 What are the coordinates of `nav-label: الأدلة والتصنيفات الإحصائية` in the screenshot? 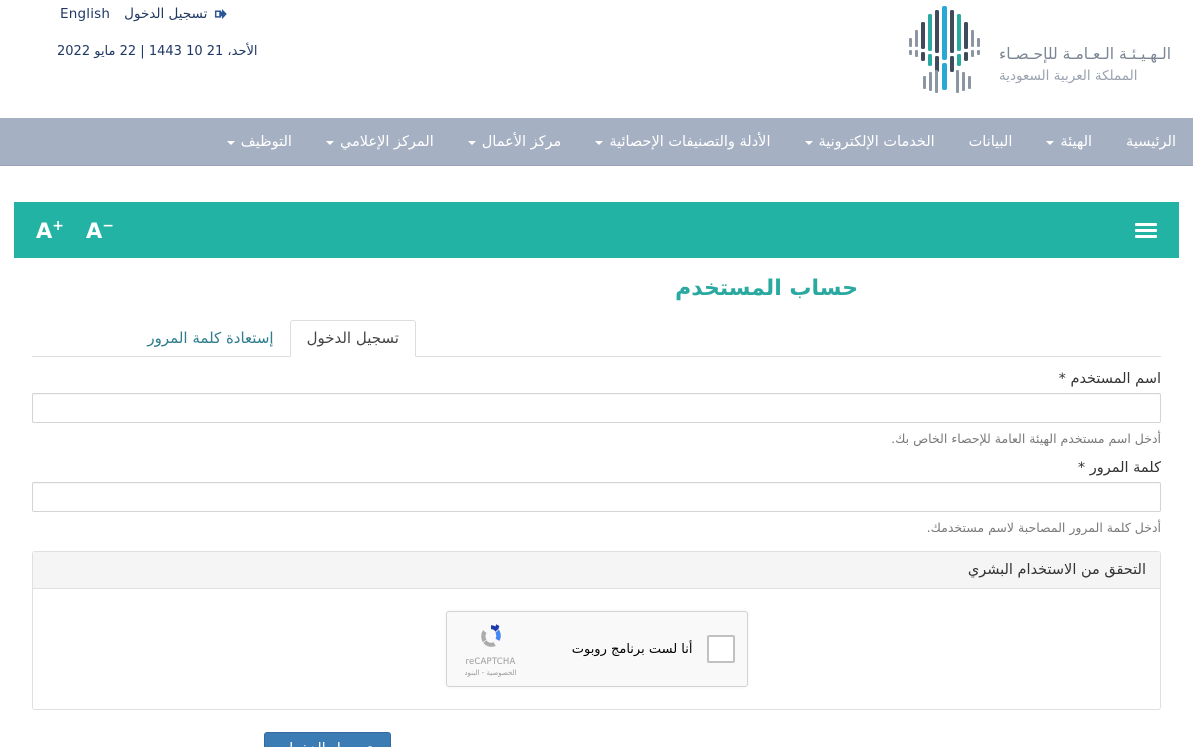 It's located at (690, 142).